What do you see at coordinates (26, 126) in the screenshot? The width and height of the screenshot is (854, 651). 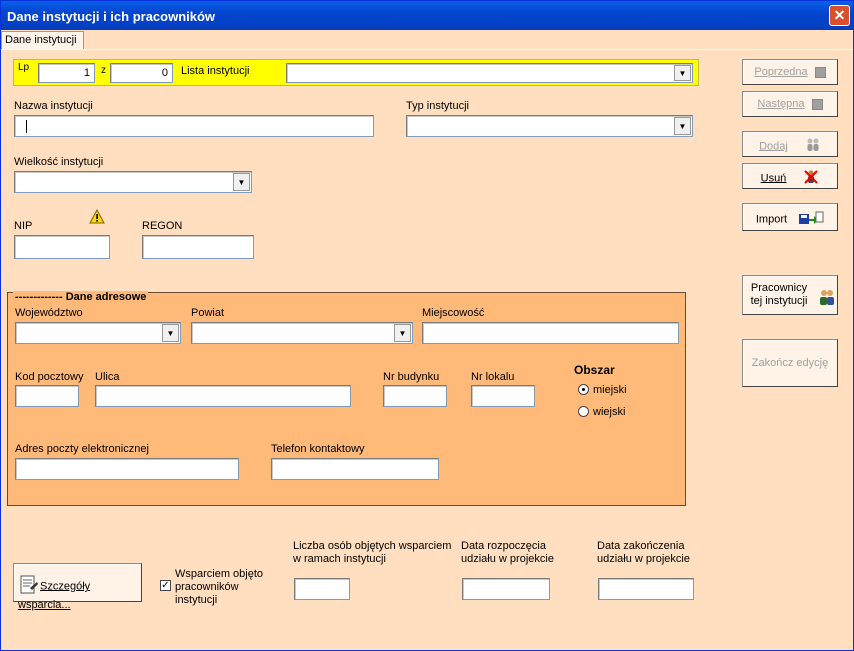 I see `text-cursor` at bounding box center [26, 126].